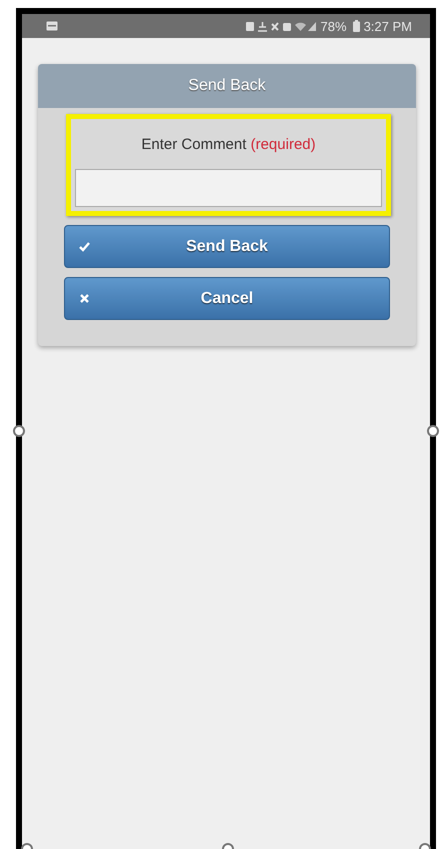 This screenshot has width=445, height=849. Describe the element at coordinates (227, 86) in the screenshot. I see `dialog-title: Send Back` at that location.